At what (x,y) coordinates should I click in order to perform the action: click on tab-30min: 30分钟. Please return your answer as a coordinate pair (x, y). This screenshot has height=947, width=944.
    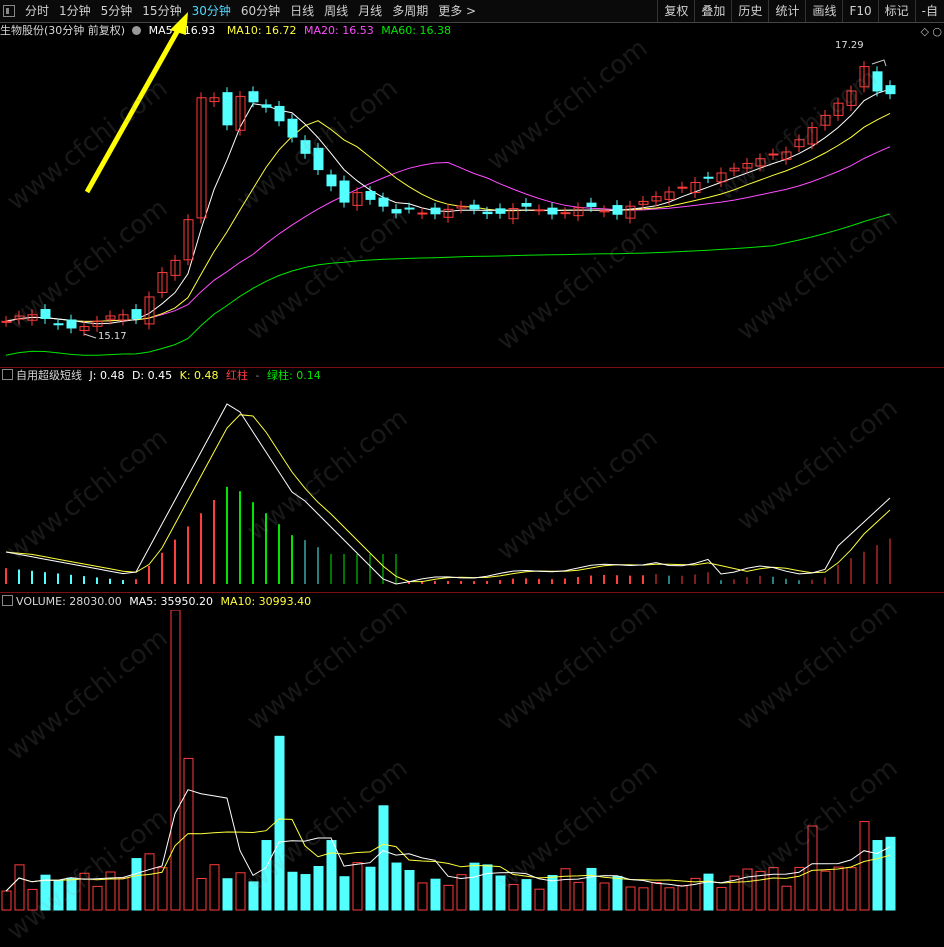
    Looking at the image, I should click on (211, 11).